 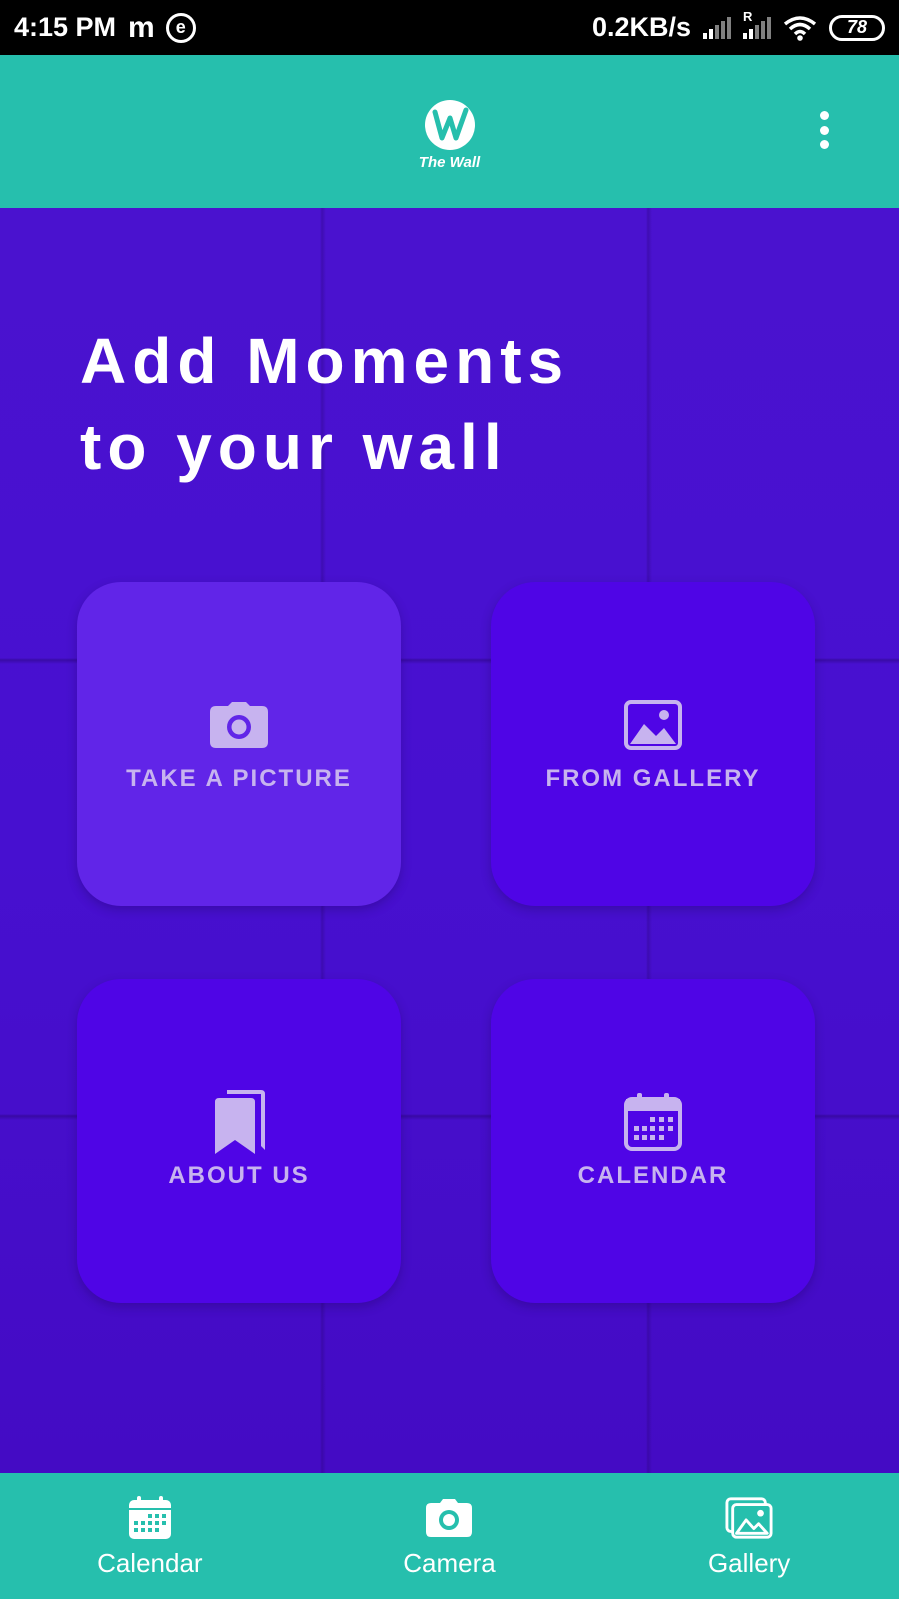 I want to click on status-time: 4:15 PM, so click(x=65, y=27).